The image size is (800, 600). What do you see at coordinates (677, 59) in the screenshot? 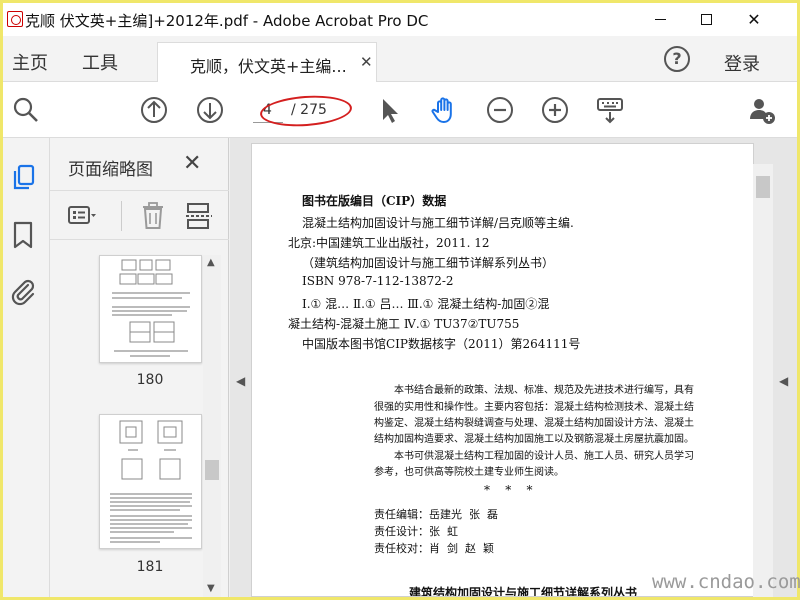
I see `help-icon: ?` at bounding box center [677, 59].